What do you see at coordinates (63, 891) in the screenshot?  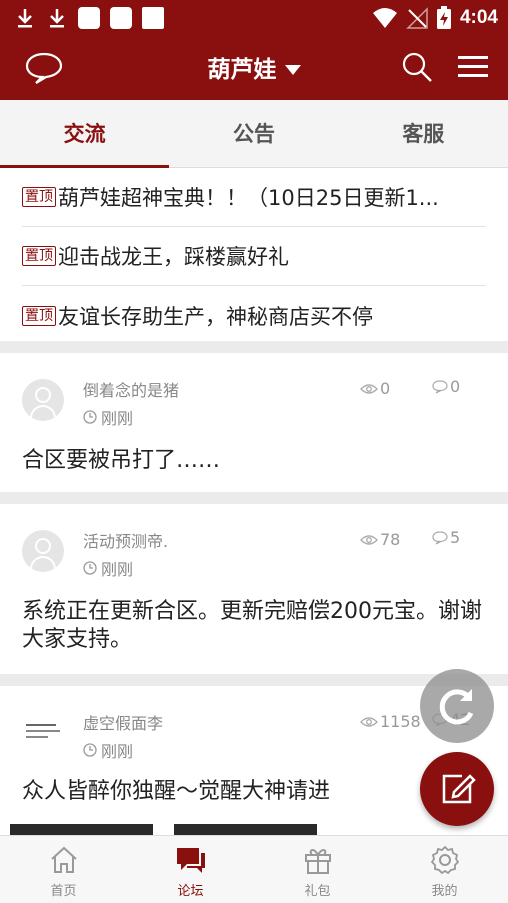 I see `nav-home-label: 首页` at bounding box center [63, 891].